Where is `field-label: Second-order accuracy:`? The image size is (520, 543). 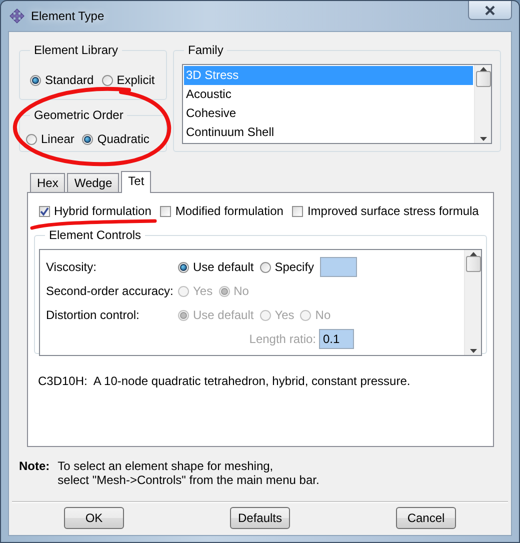 field-label: Second-order accuracy: is located at coordinates (110, 291).